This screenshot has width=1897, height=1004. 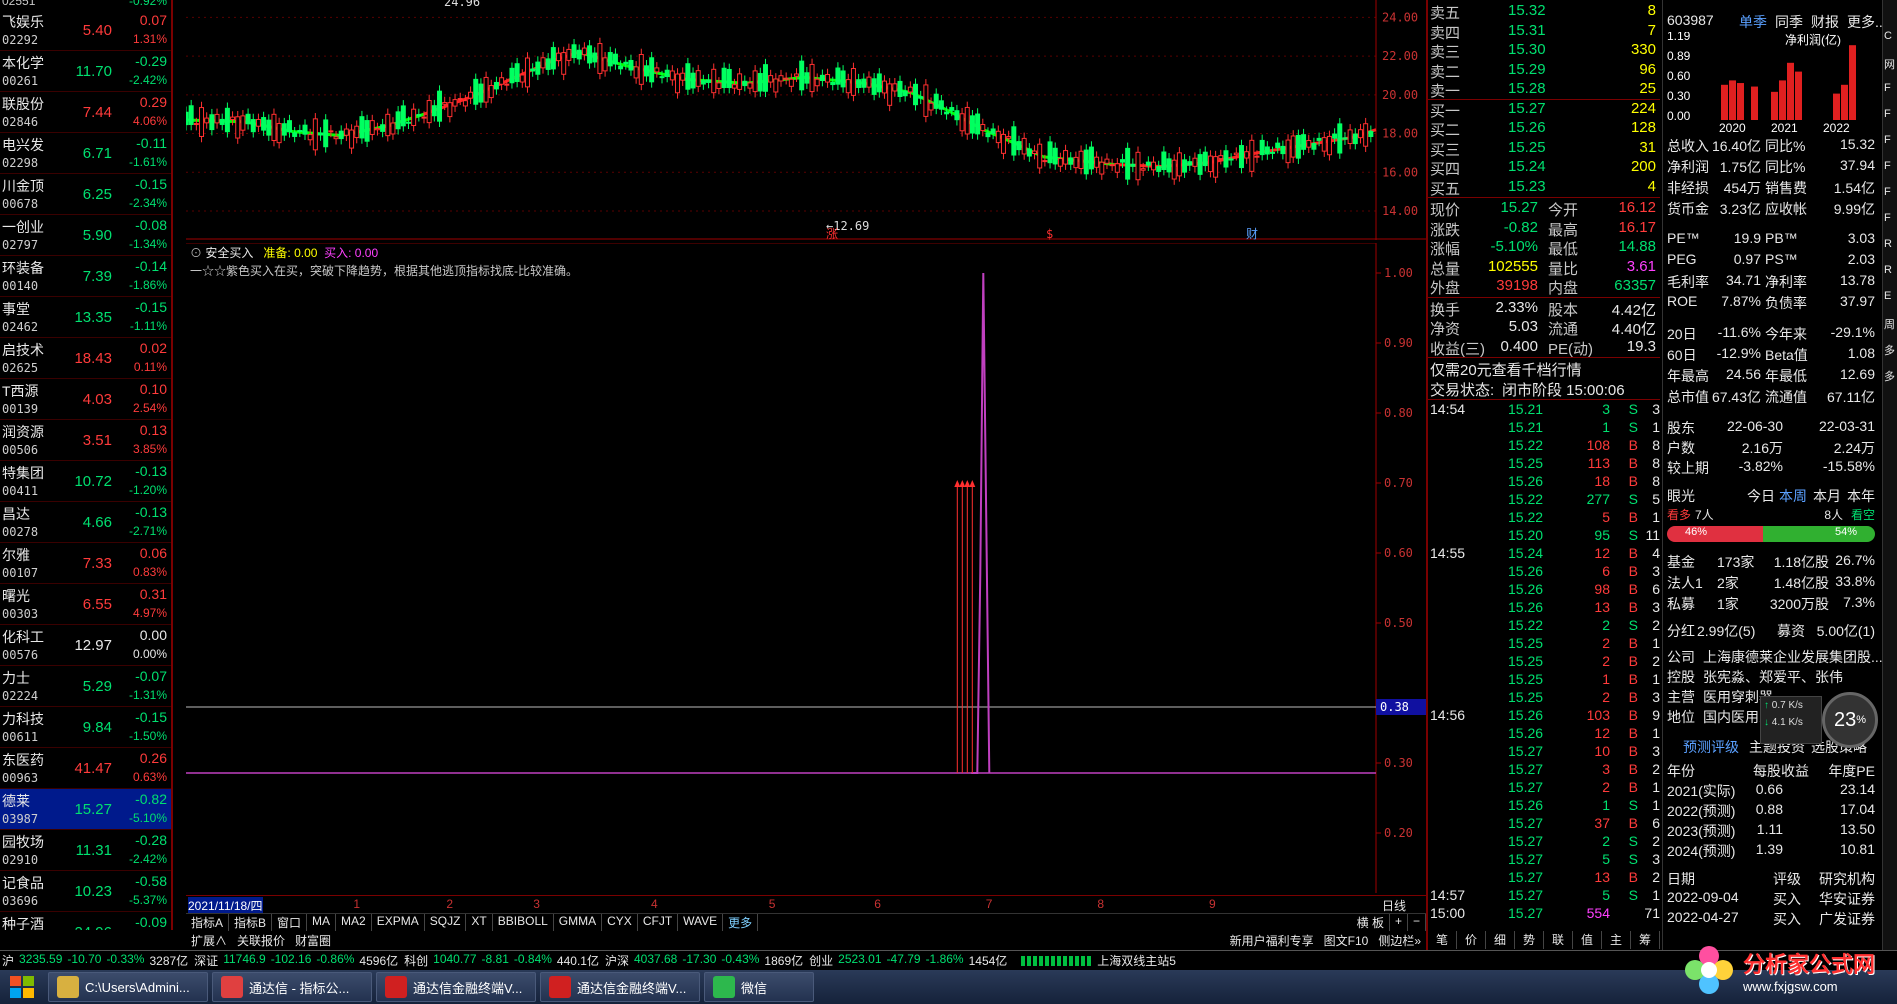 What do you see at coordinates (85, 921) in the screenshot?
I see `watchlist-row: 种子酒 24.96 -0.09` at bounding box center [85, 921].